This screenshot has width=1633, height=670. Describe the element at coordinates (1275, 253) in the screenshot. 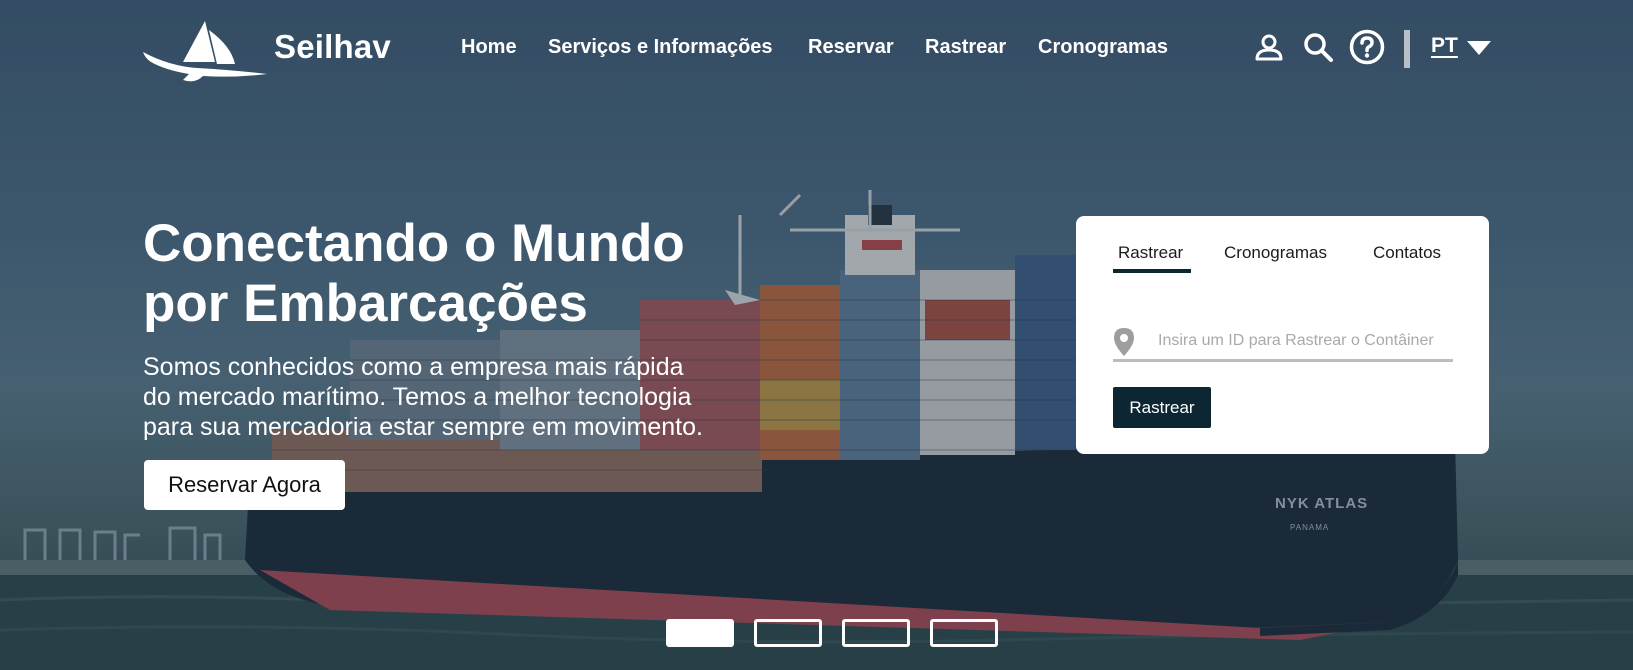

I see `tab-cronogramas: Cronogramas` at that location.